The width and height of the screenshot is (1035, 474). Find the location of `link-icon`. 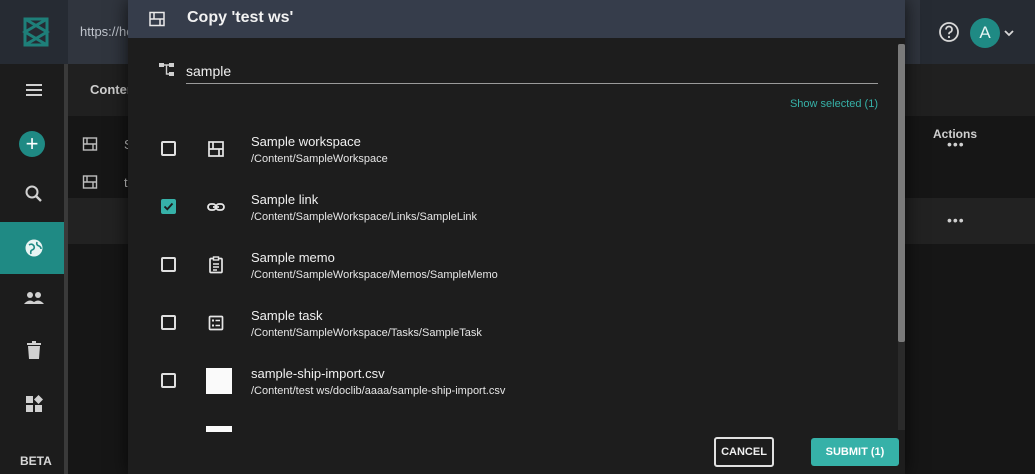

link-icon is located at coordinates (216, 207).